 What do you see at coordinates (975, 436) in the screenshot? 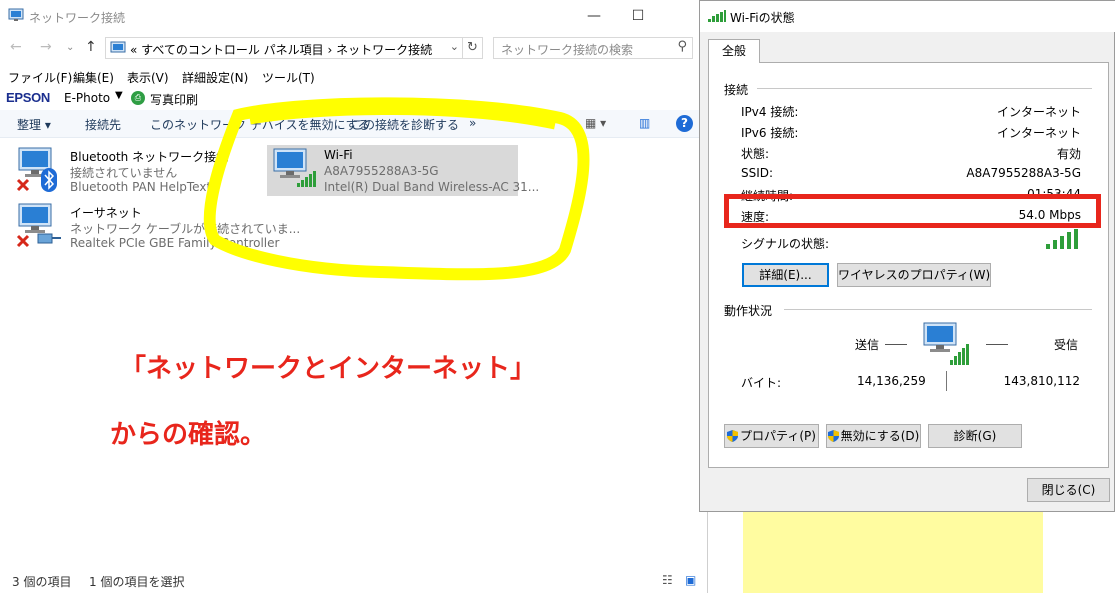
I see `diagnose-button: 診断(G)` at bounding box center [975, 436].